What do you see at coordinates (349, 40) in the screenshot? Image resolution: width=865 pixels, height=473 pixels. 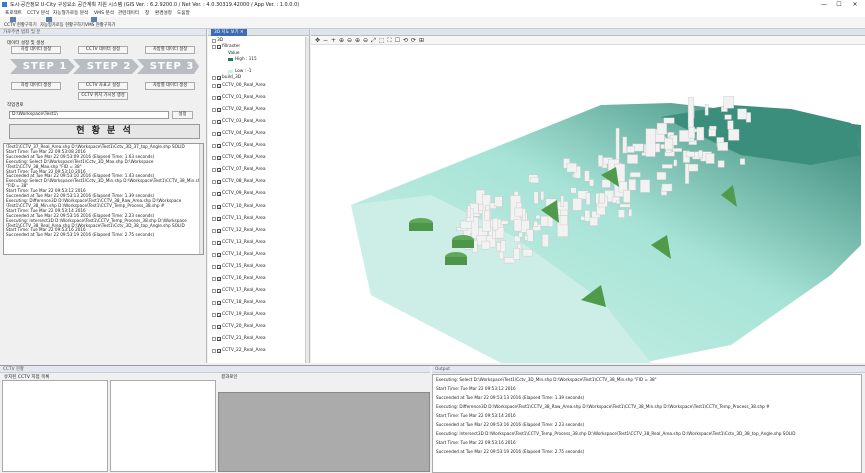 I see `map-tool-icon: ⊖` at bounding box center [349, 40].